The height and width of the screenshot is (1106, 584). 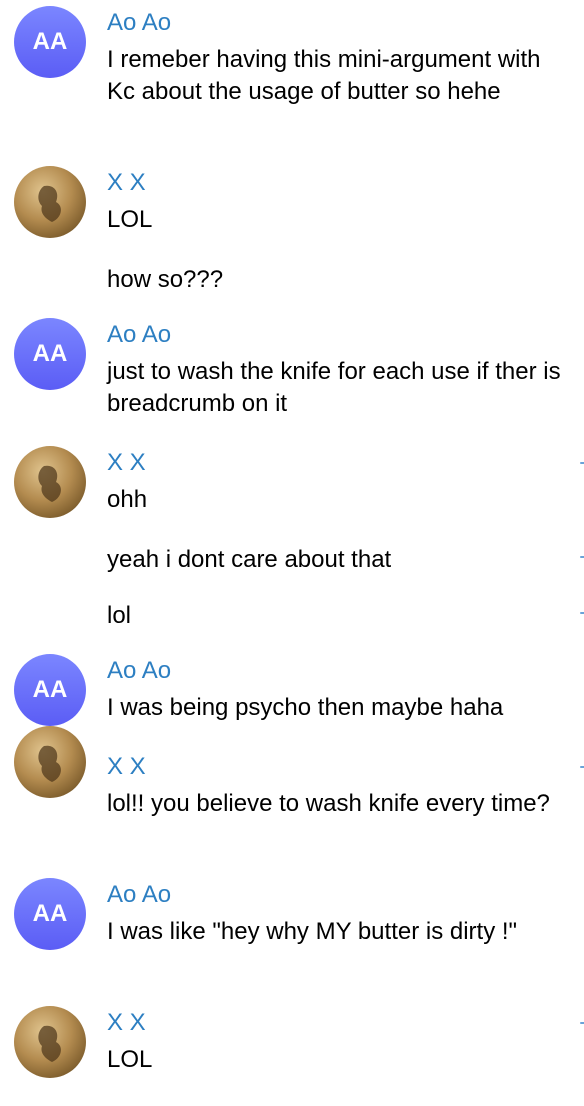 What do you see at coordinates (337, 280) in the screenshot?
I see `message-text: how so???` at bounding box center [337, 280].